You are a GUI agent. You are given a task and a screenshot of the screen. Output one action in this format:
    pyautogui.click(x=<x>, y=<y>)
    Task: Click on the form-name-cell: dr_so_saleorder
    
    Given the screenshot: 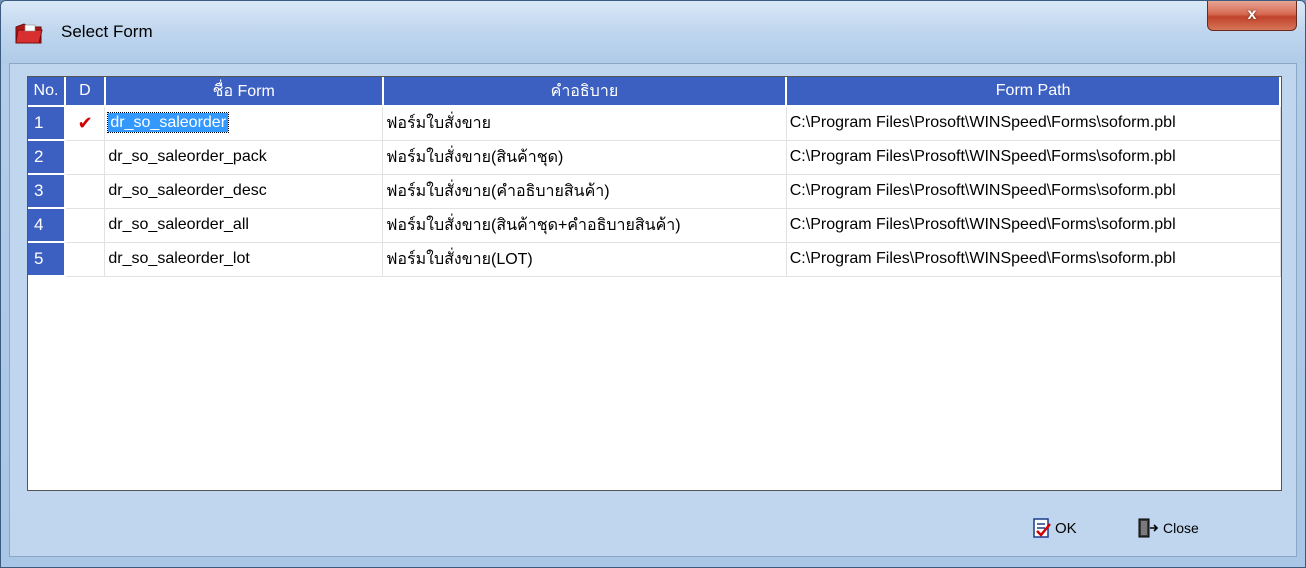 What is the action you would take?
    pyautogui.click(x=244, y=123)
    